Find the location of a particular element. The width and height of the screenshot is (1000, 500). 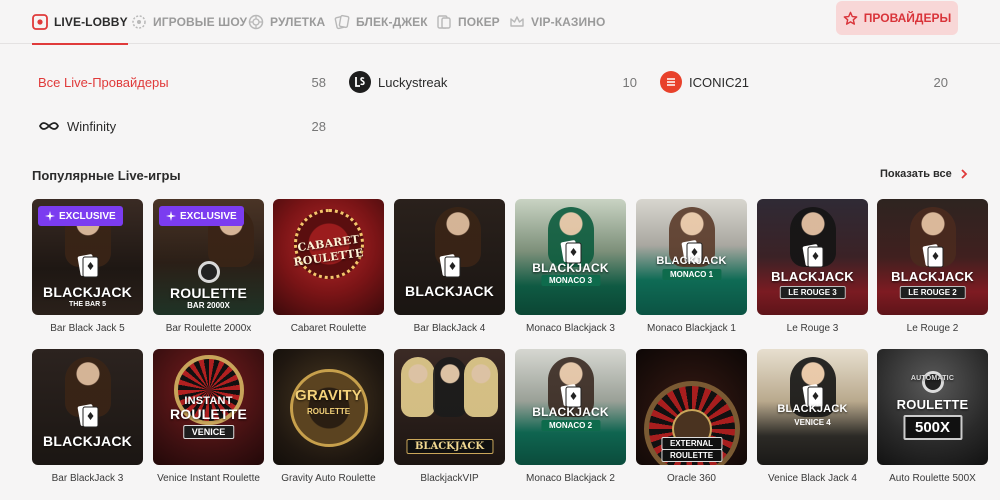

tab-blackjack: БЛЕК-ДЖЕК is located at coordinates (381, 22).